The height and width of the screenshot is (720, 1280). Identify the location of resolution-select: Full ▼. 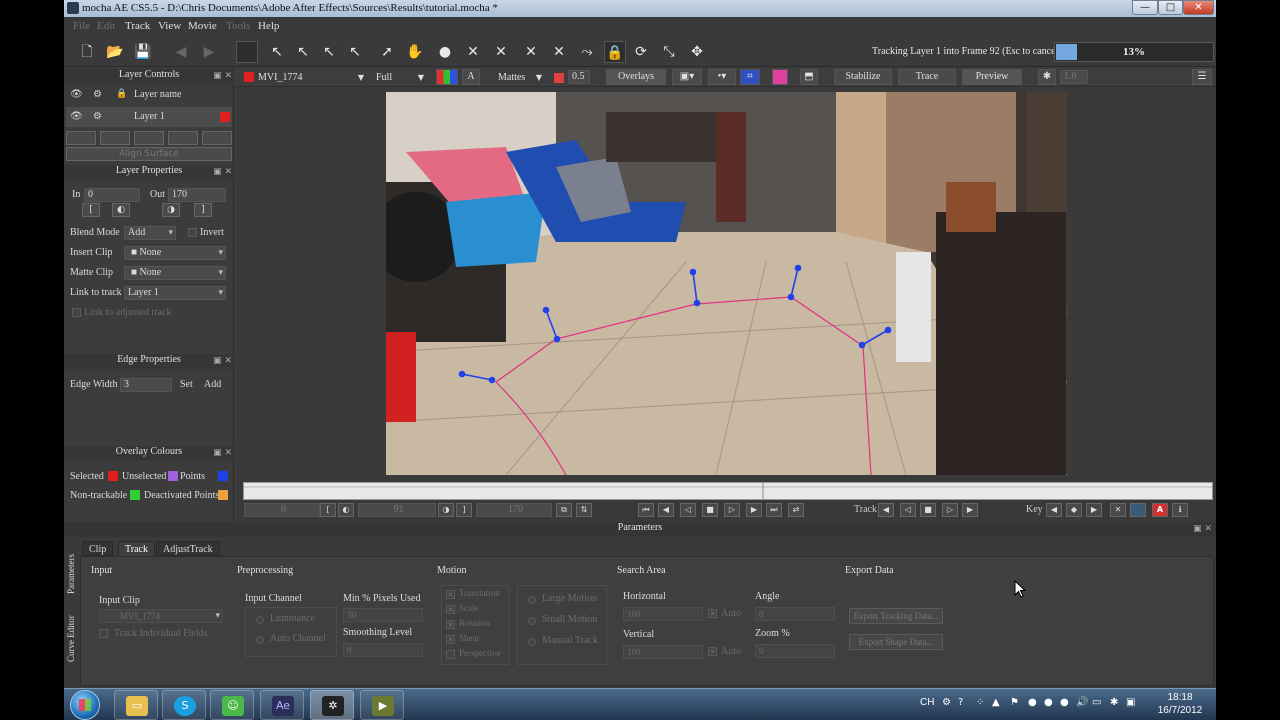
(400, 77).